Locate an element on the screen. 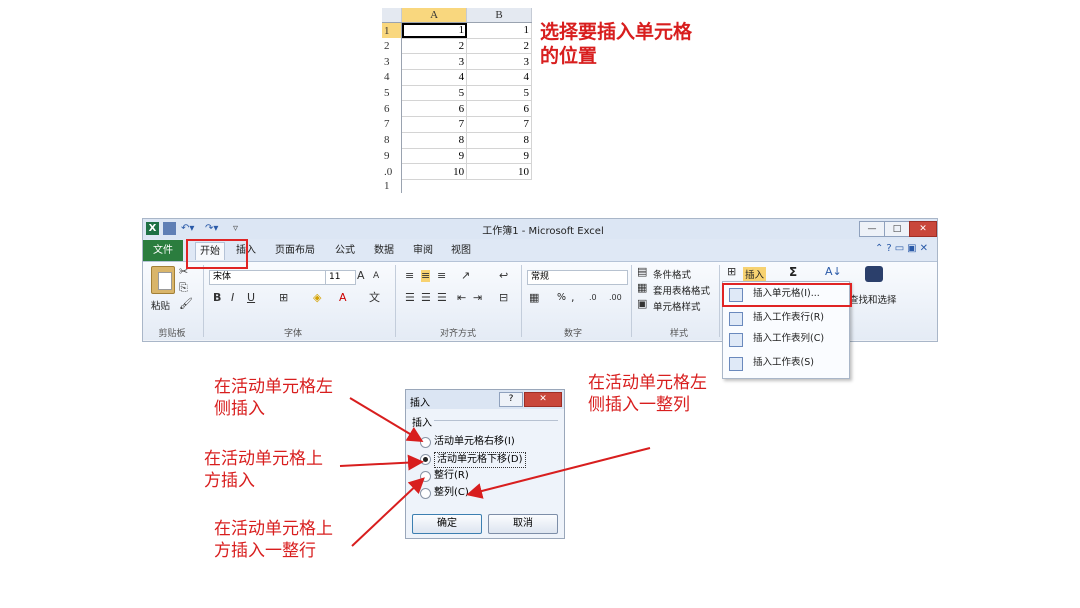  annotation-arrows is located at coordinates (495, 472).